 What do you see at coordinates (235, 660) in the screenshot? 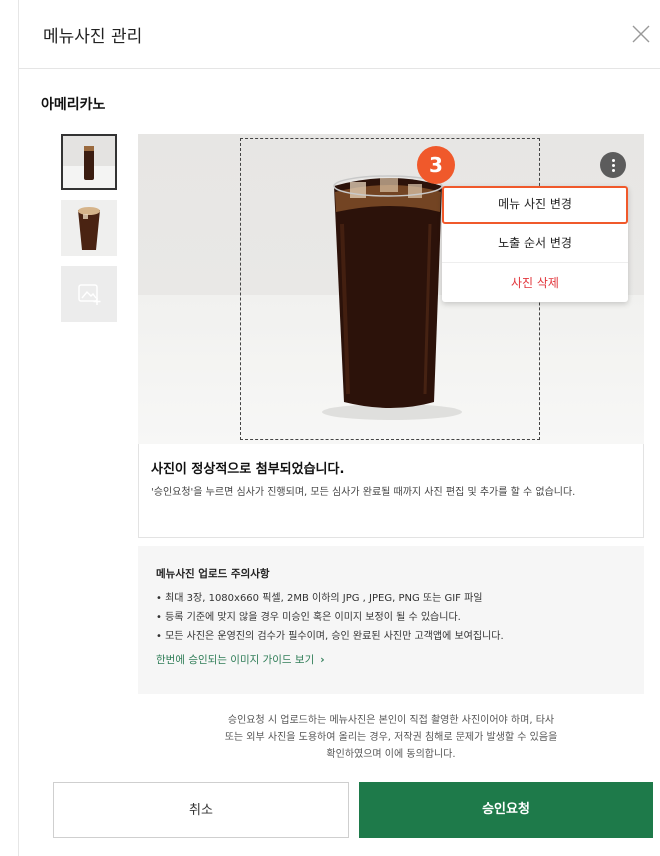
I see `guide-link-label: 한번에 승인되는 이미지 가이드 보기` at bounding box center [235, 660].